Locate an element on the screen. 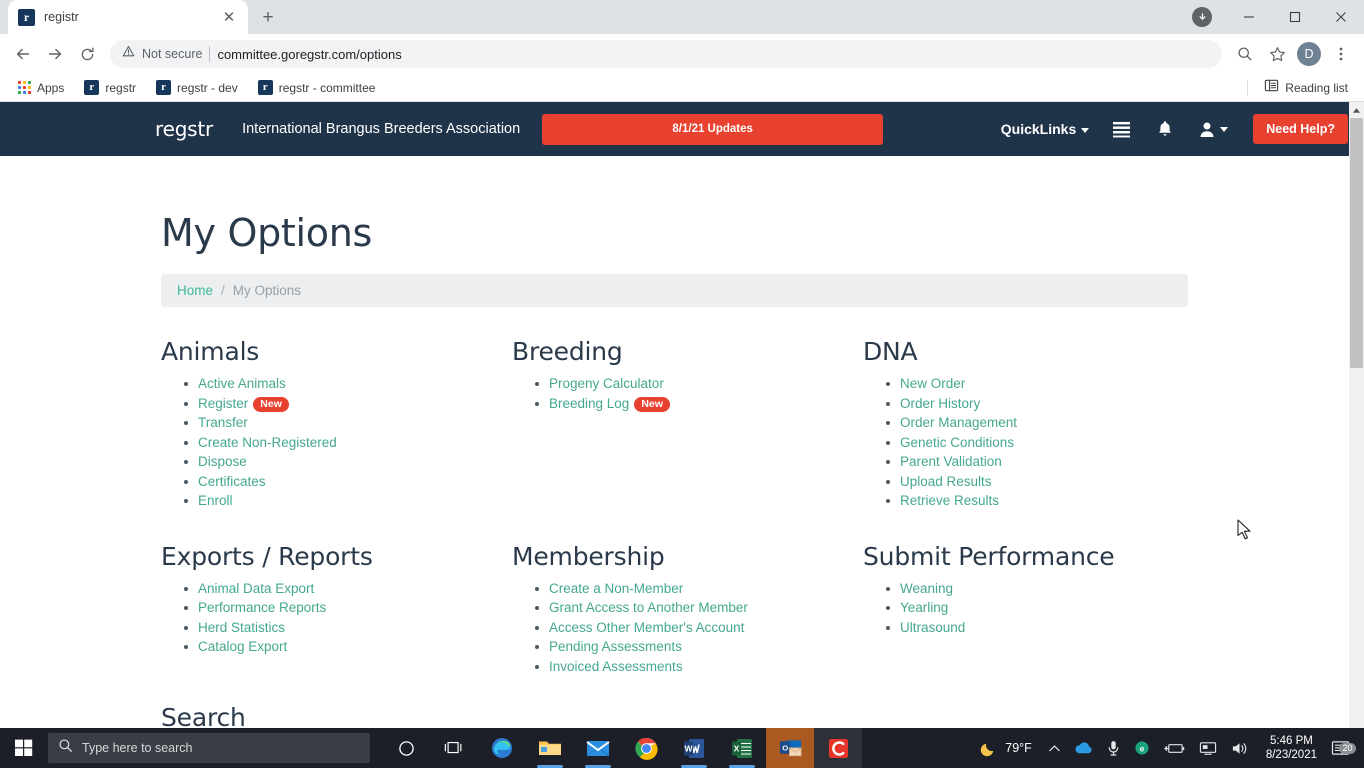  link-ultrasound: Ultrasound is located at coordinates (932, 627).